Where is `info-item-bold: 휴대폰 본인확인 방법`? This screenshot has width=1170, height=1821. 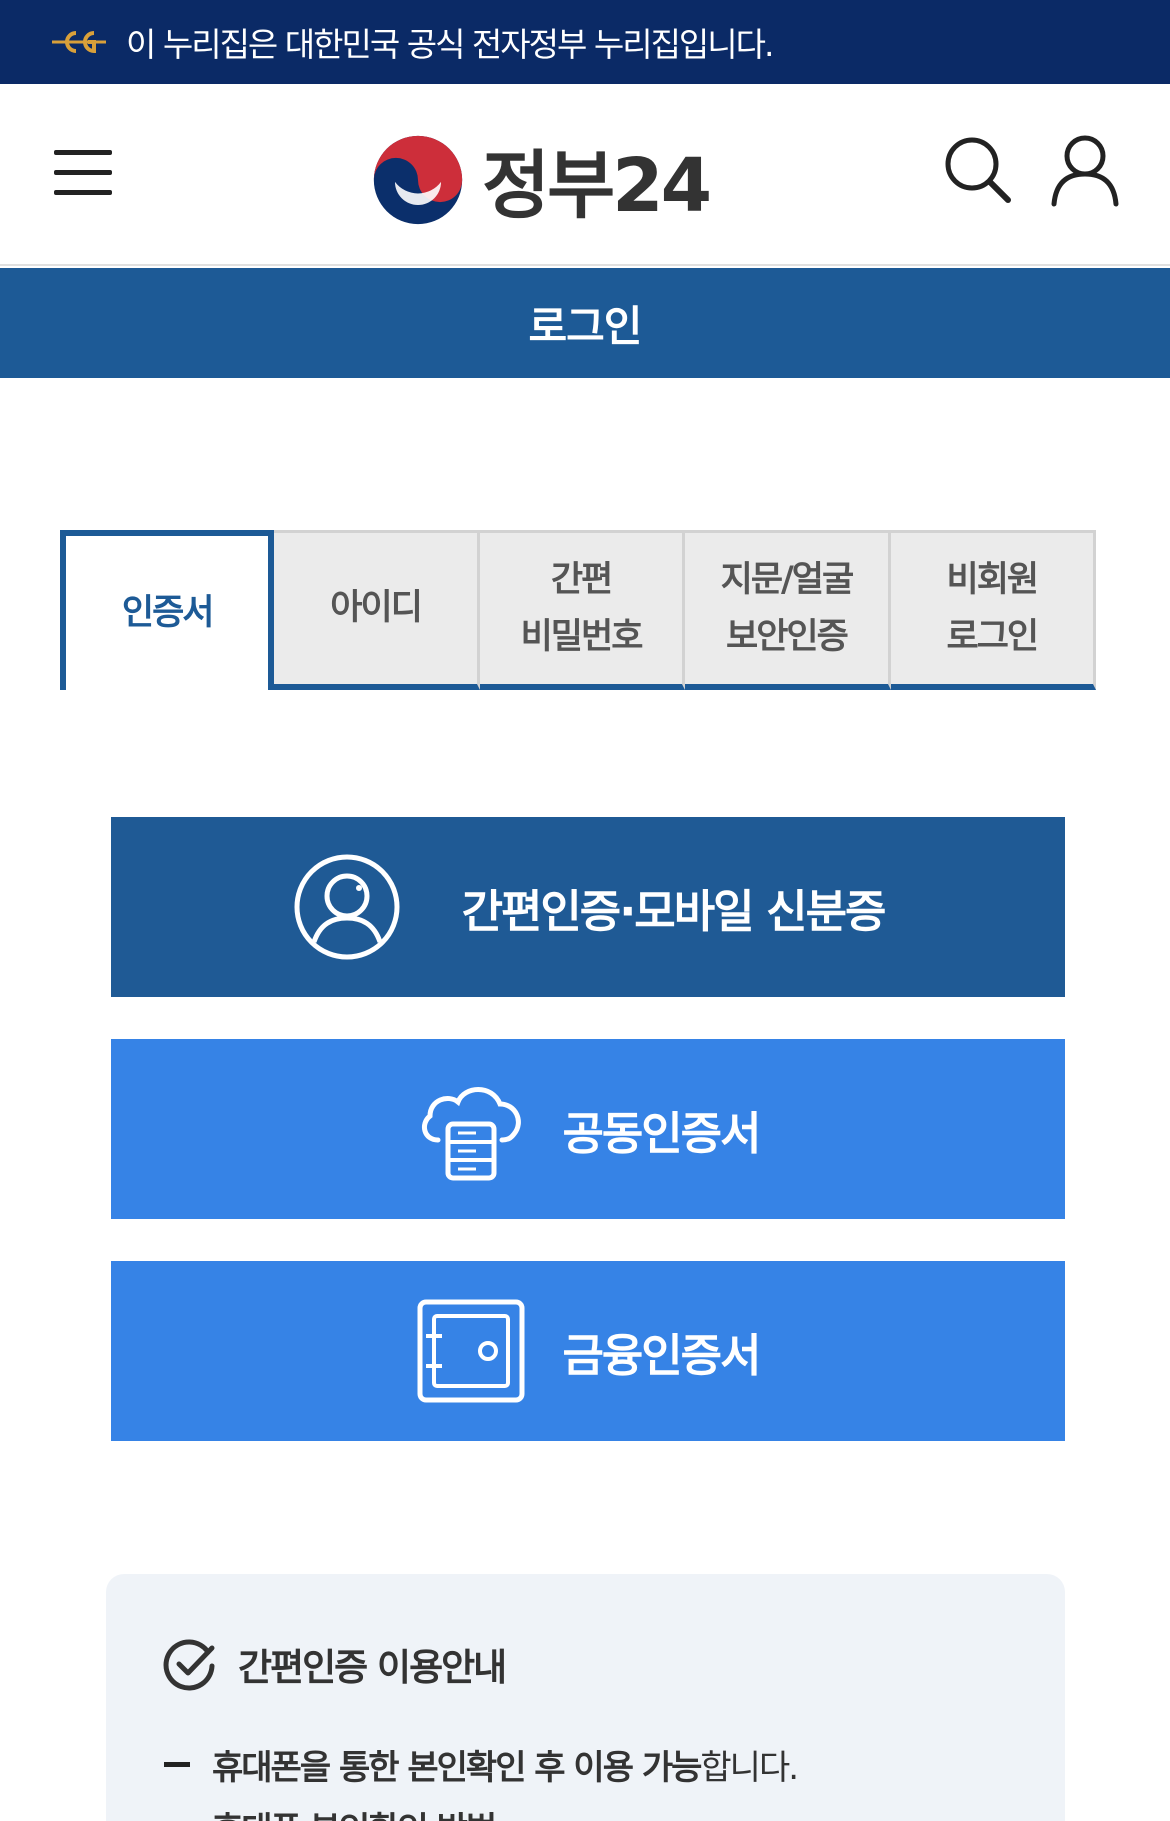
info-item-bold: 휴대폰 본인확인 방법 is located at coordinates (354, 1811).